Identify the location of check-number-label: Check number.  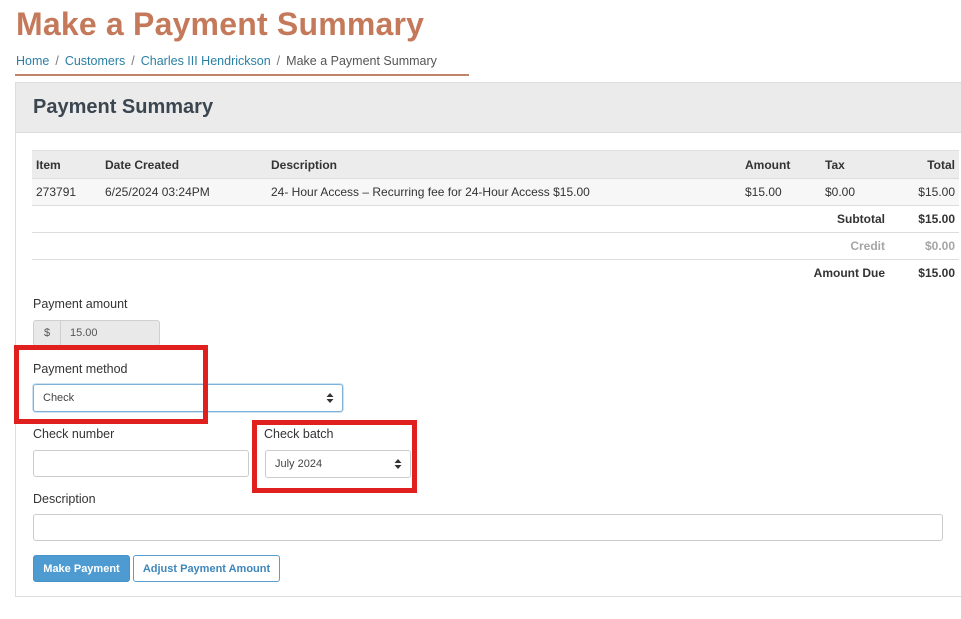
(74, 434).